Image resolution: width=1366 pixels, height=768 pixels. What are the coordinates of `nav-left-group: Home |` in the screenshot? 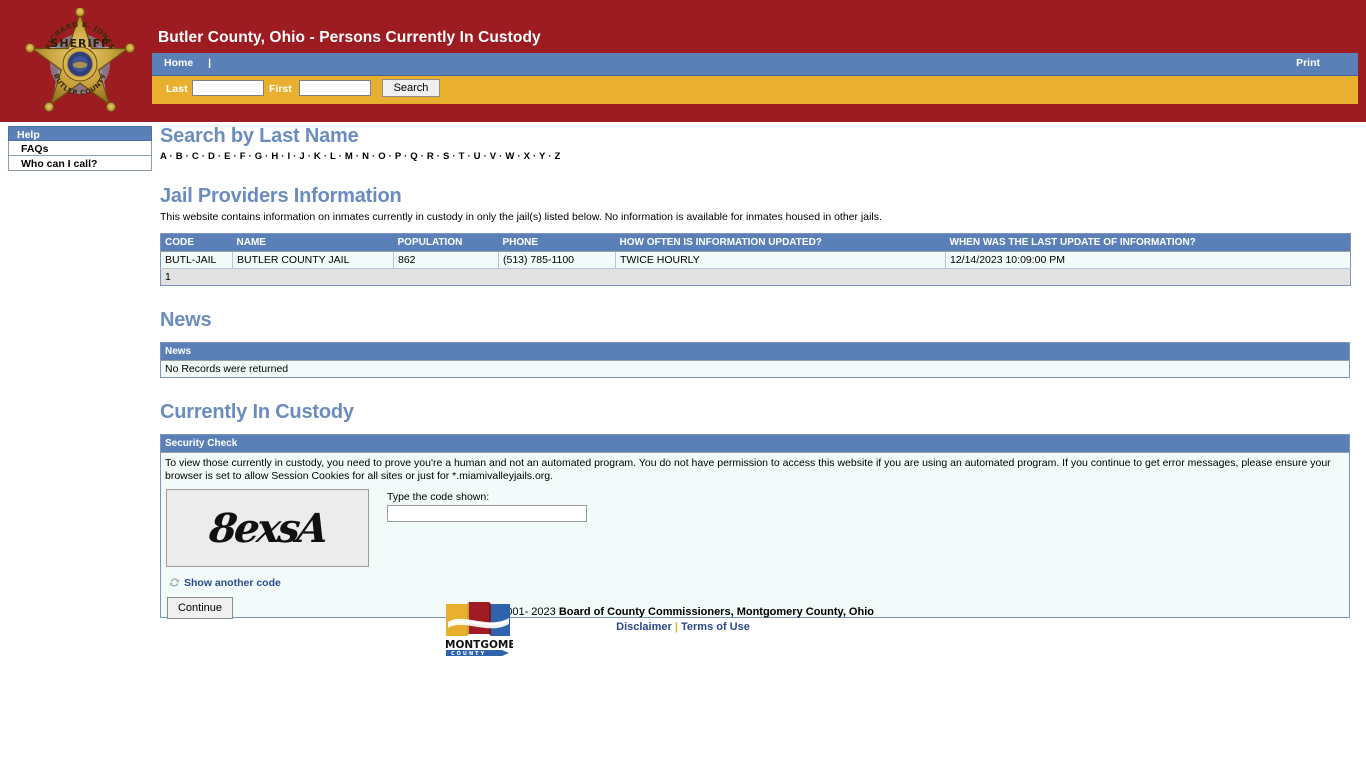 It's located at (187, 63).